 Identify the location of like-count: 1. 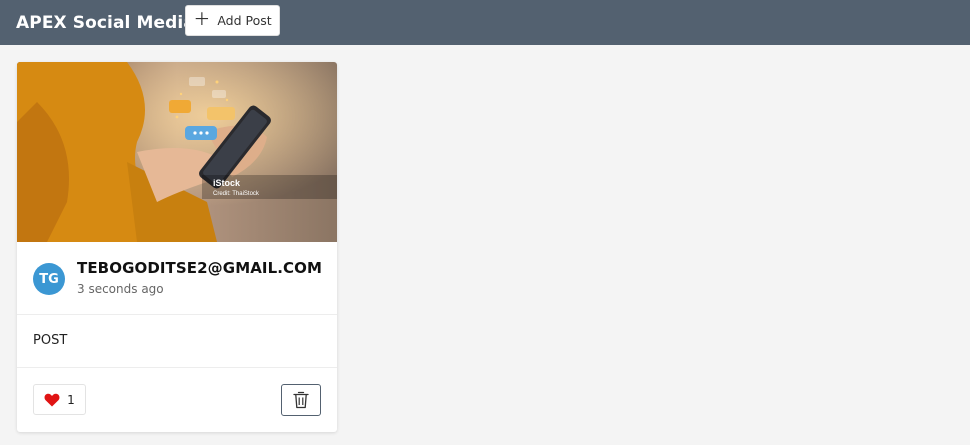
(71, 399).